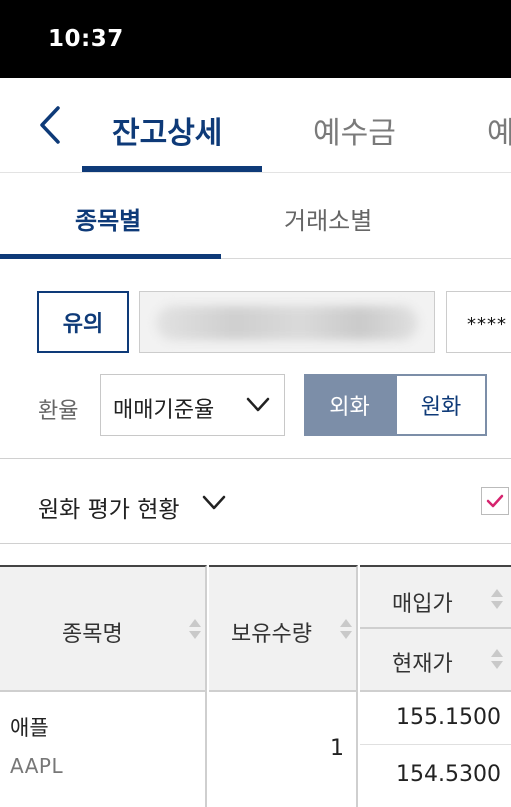 This screenshot has height=807, width=511. Describe the element at coordinates (354, 130) in the screenshot. I see `tab-deposit: 예수금` at that location.